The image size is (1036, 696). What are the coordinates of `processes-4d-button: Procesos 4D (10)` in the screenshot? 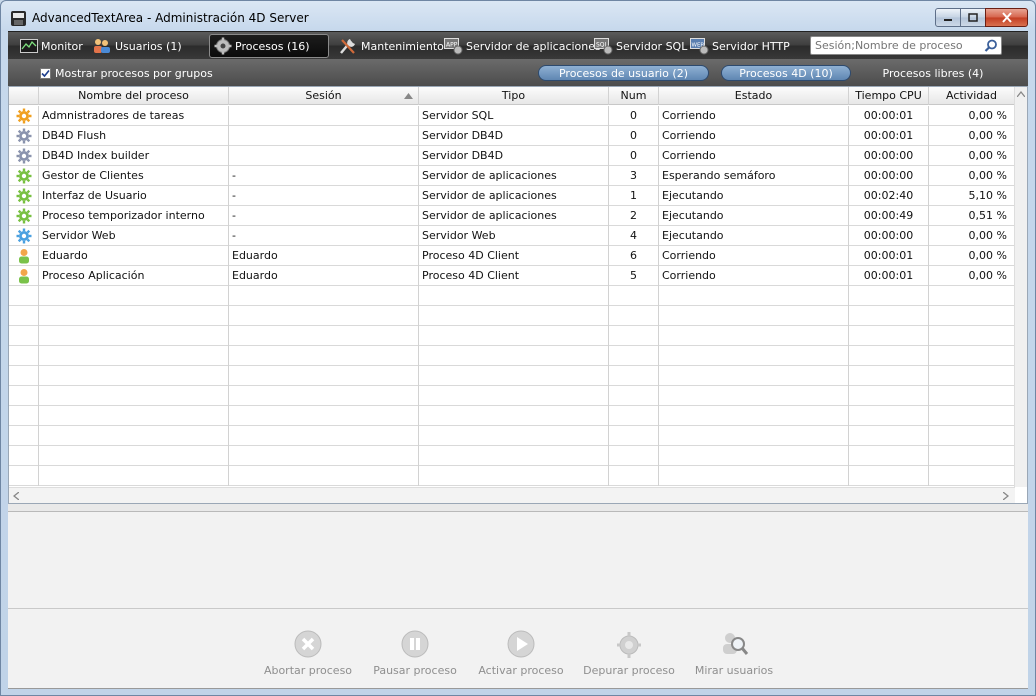 It's located at (786, 73).